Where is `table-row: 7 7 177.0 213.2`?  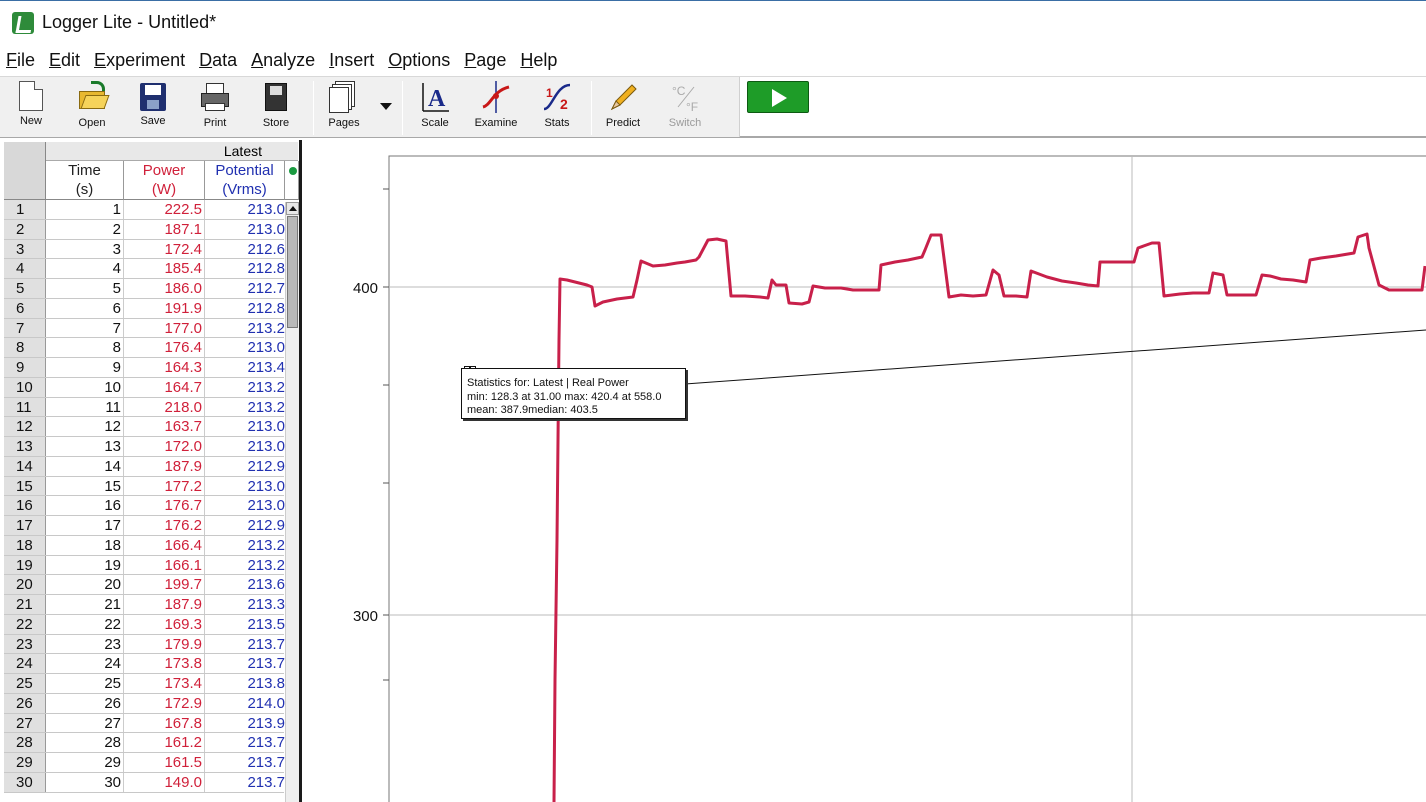 table-row: 7 7 177.0 213.2 is located at coordinates (144, 328).